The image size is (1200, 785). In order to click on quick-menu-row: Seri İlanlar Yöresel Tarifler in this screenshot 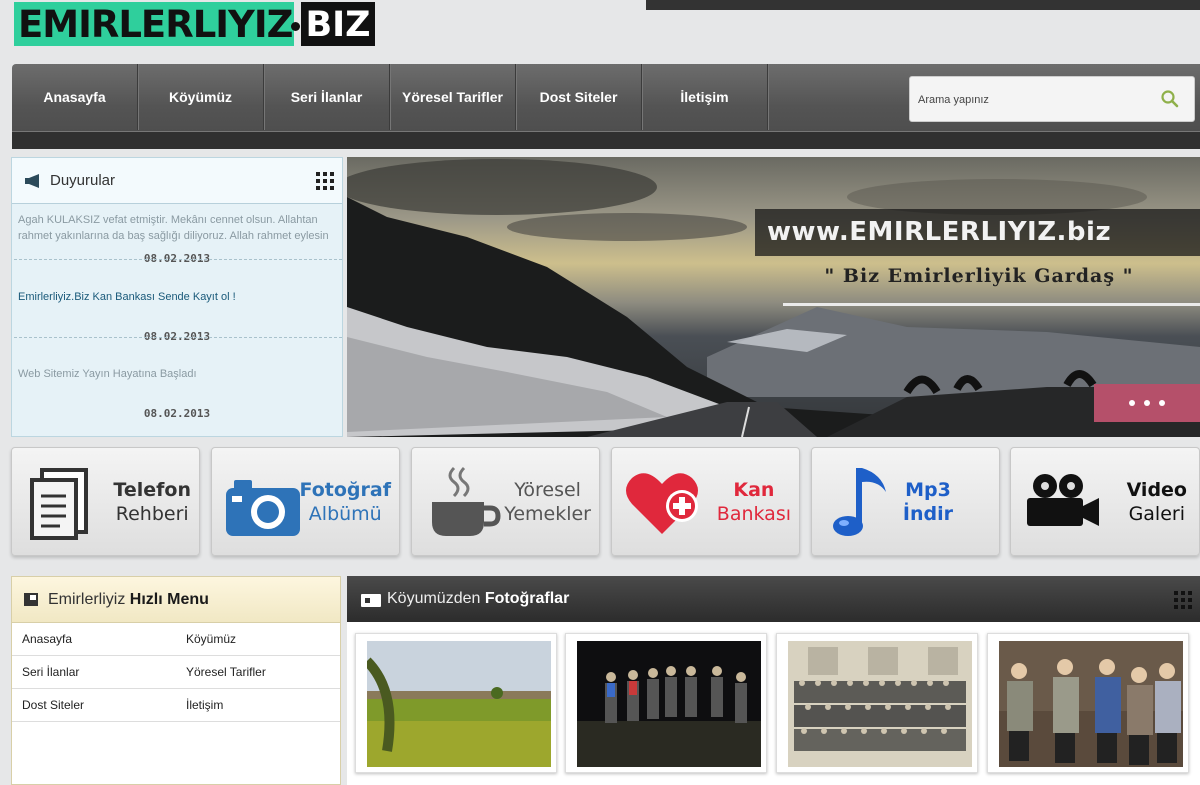, I will do `click(176, 672)`.